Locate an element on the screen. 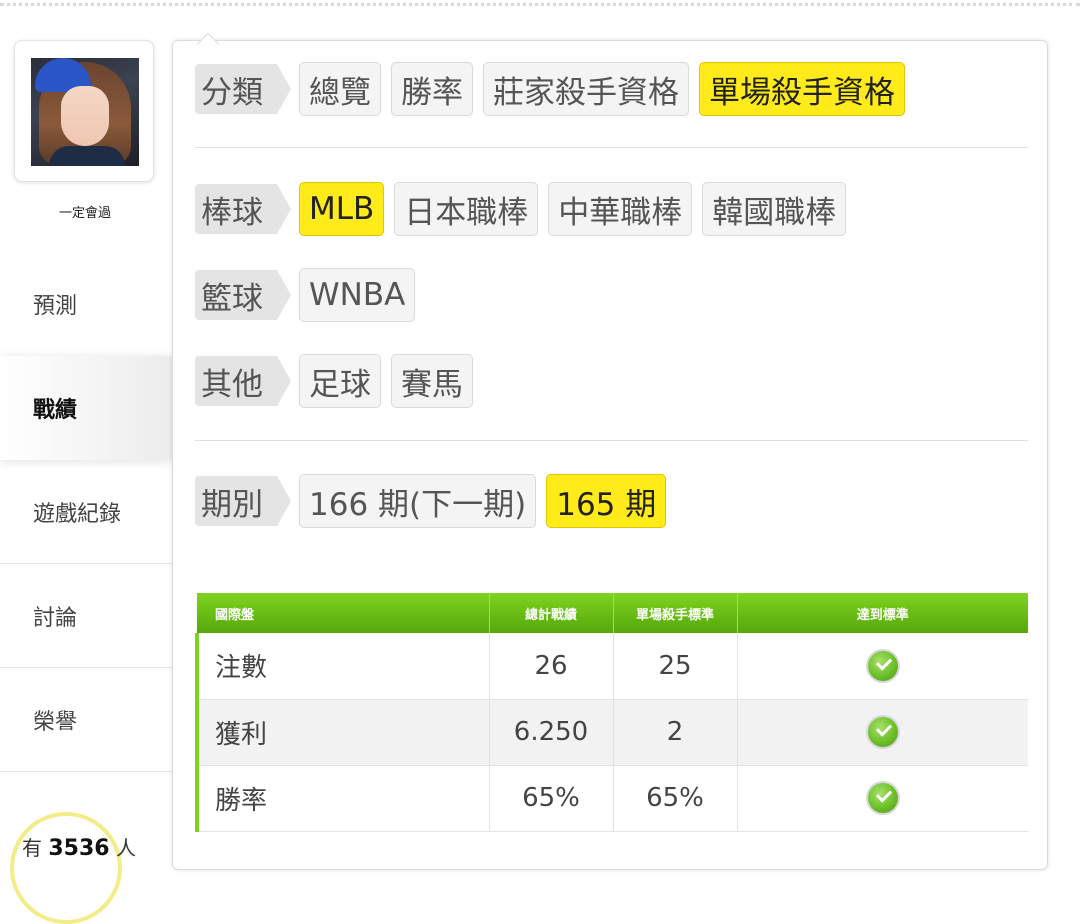 Image resolution: width=1080 pixels, height=924 pixels. period-chip-166: 166 期(下一期) is located at coordinates (418, 501).